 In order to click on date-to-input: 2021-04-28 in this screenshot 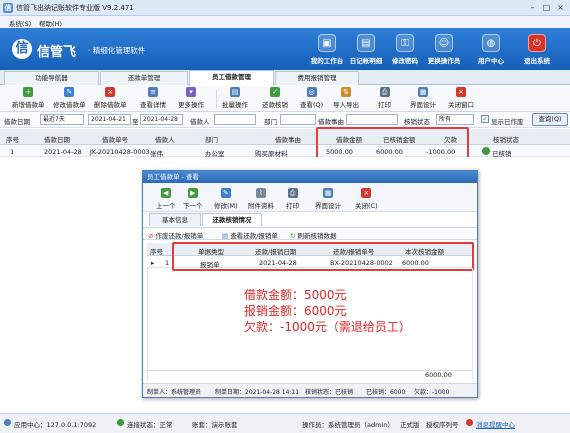, I will do `click(161, 119)`.